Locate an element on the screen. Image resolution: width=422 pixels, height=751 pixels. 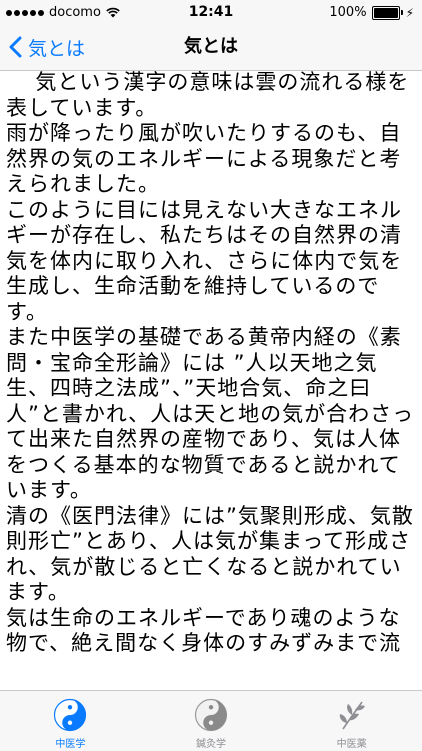
tab-label: 中医学 is located at coordinates (70, 744).